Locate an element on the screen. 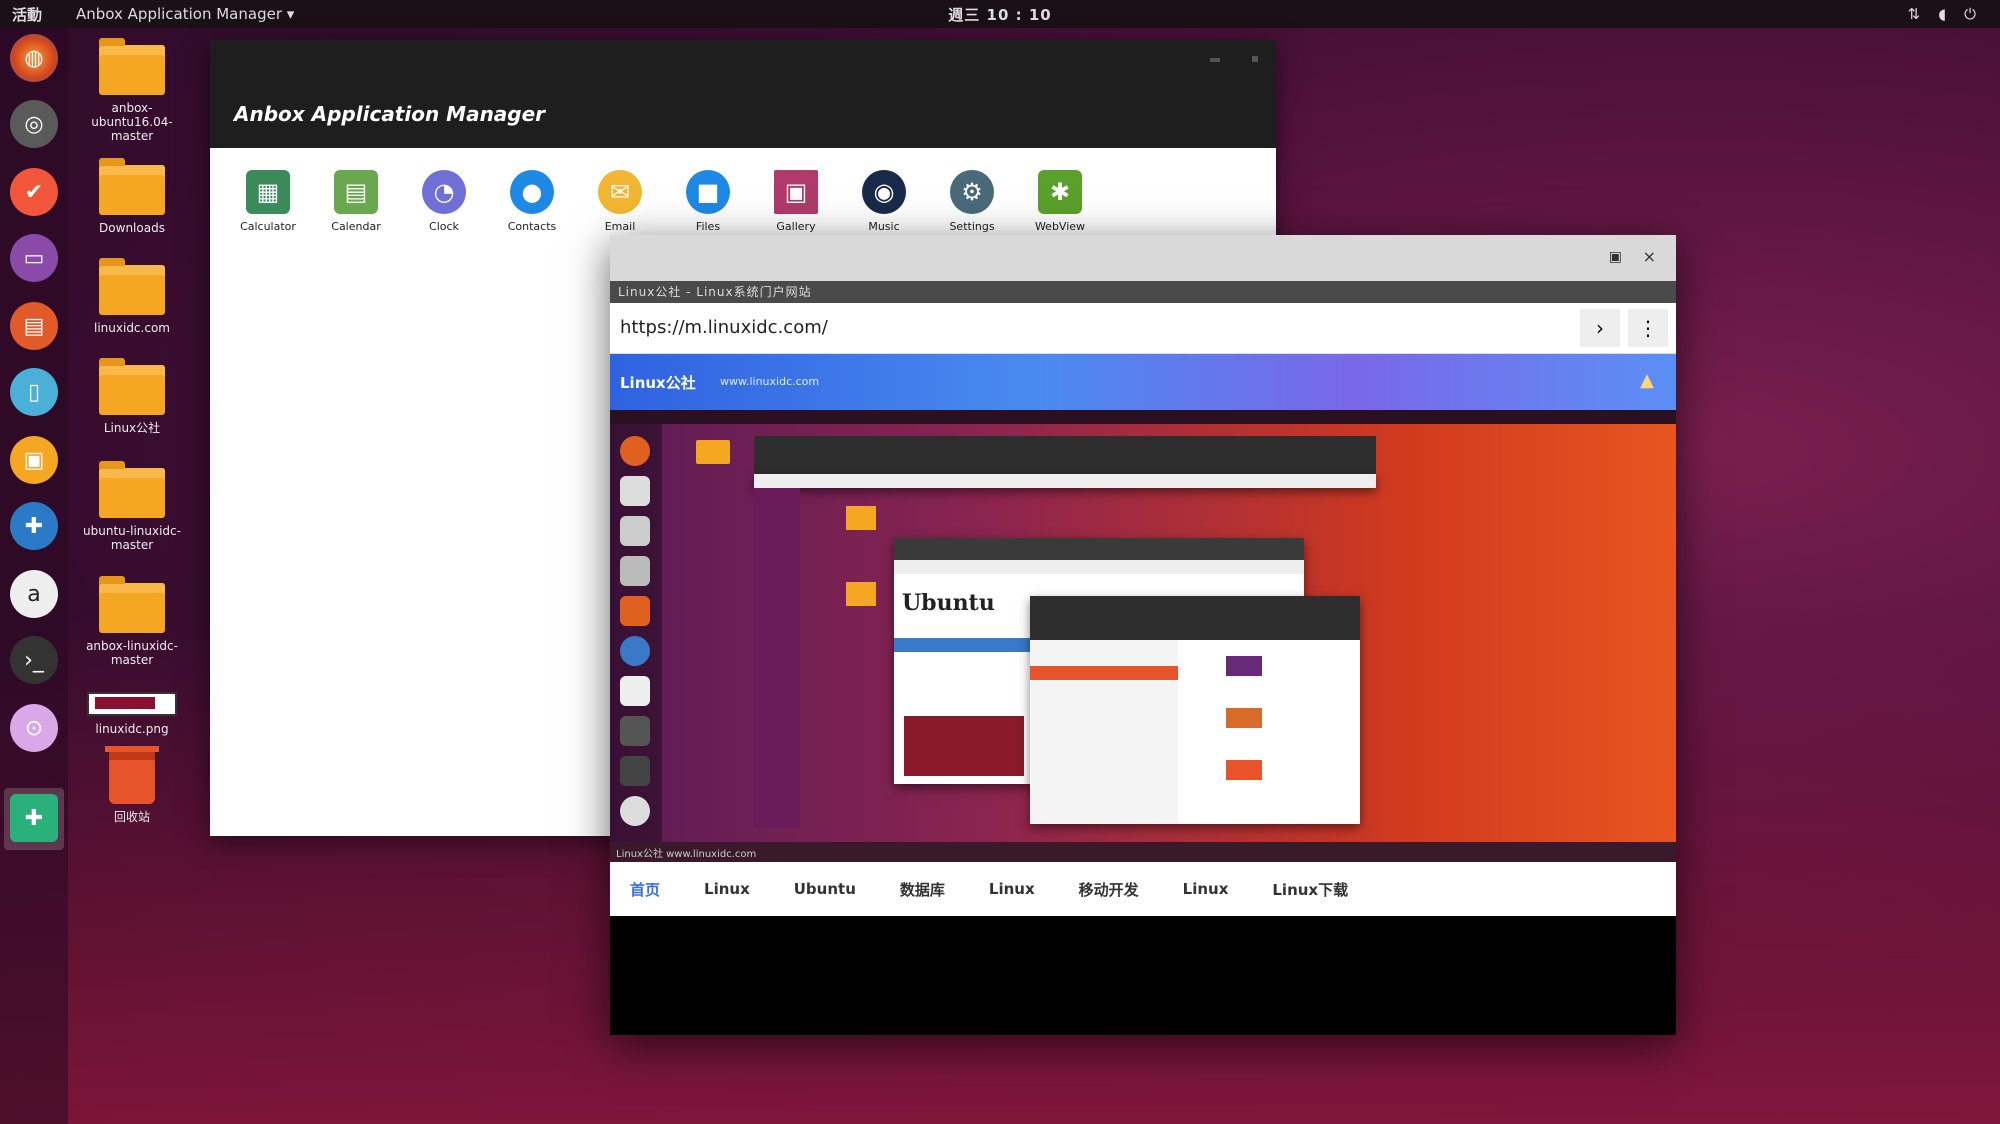 The image size is (2000, 1124). app-gallery: ▣ Gallery is located at coordinates (796, 201).